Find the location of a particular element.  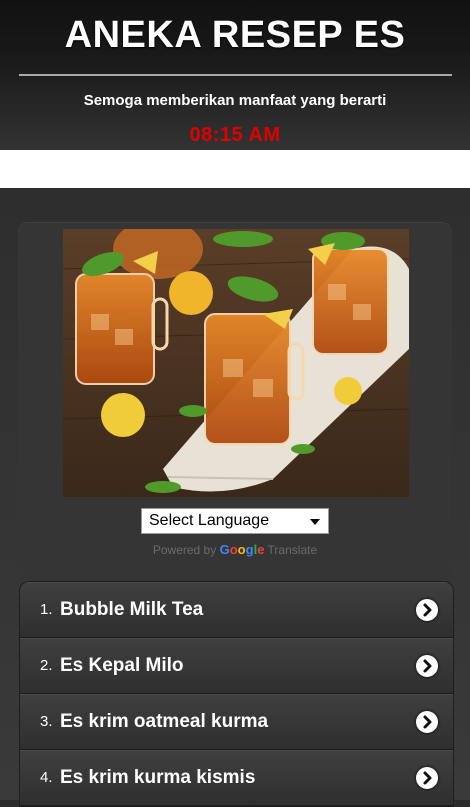

header-divider is located at coordinates (235, 75).